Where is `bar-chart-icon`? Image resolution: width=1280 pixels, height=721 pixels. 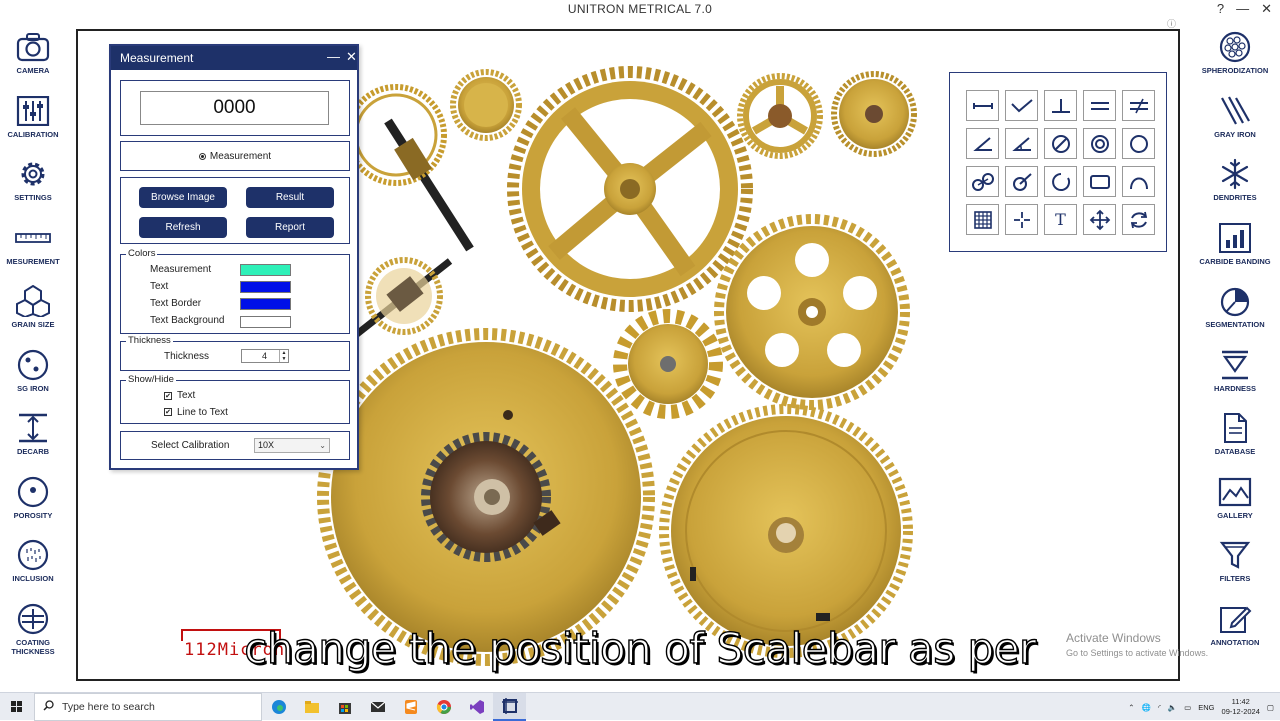 bar-chart-icon is located at coordinates (1235, 238).